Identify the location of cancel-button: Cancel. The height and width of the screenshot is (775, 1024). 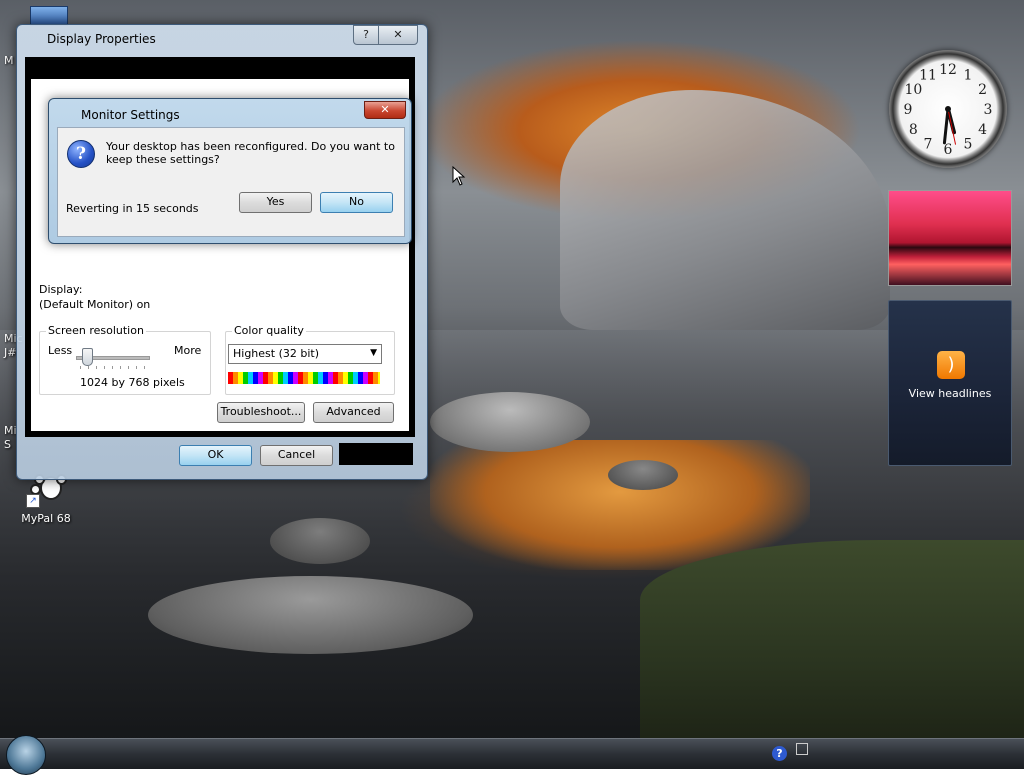
(296, 455).